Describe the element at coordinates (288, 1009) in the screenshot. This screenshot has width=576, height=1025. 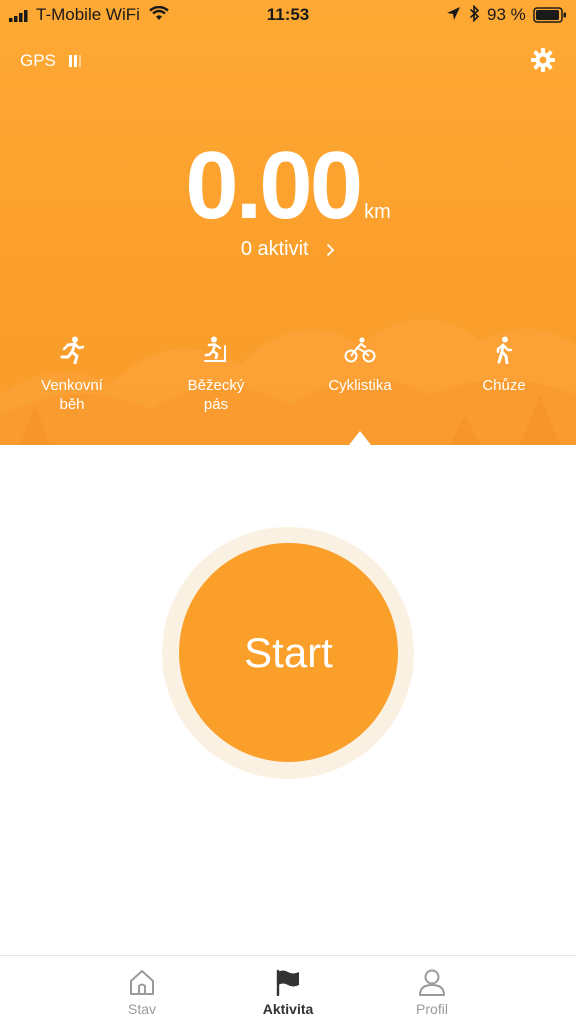
I see `nav-label: Aktivita` at that location.